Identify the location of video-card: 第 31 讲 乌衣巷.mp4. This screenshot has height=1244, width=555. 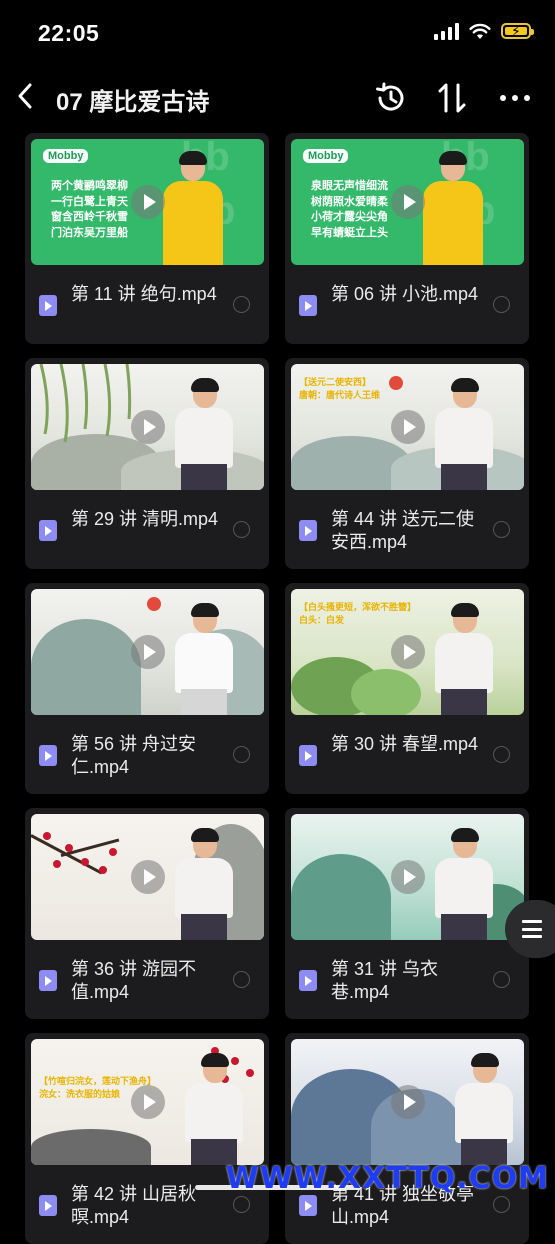
(407, 913).